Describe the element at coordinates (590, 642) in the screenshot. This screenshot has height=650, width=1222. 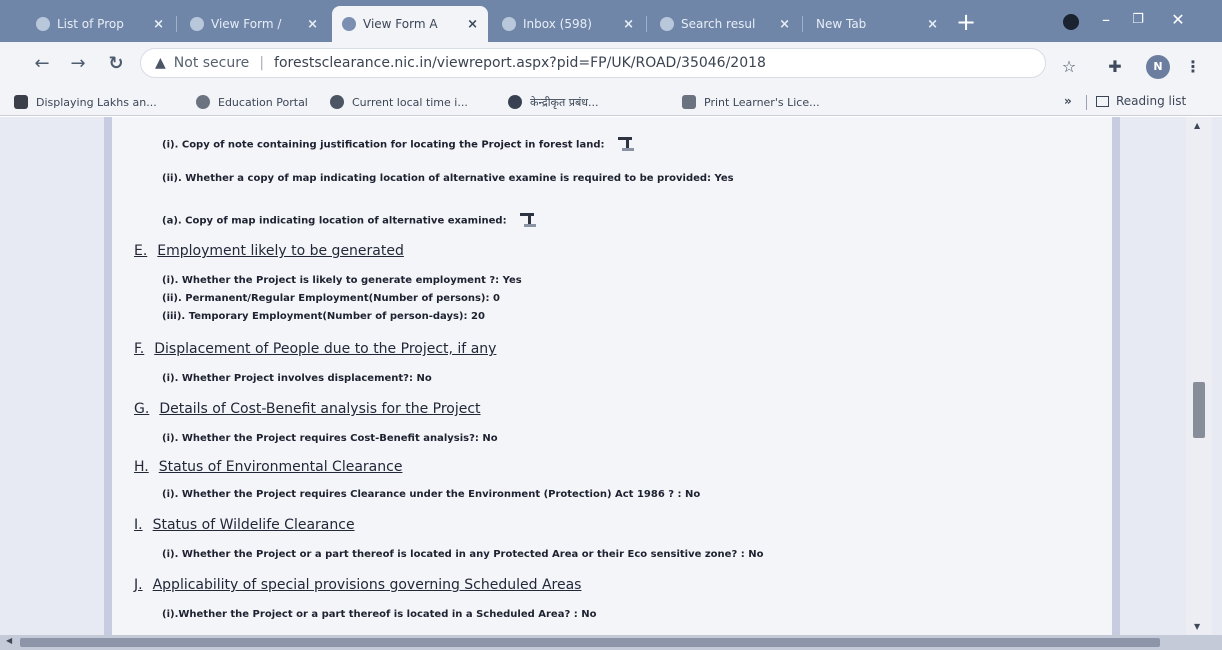
I see `horizontal-scroll-thumb` at that location.